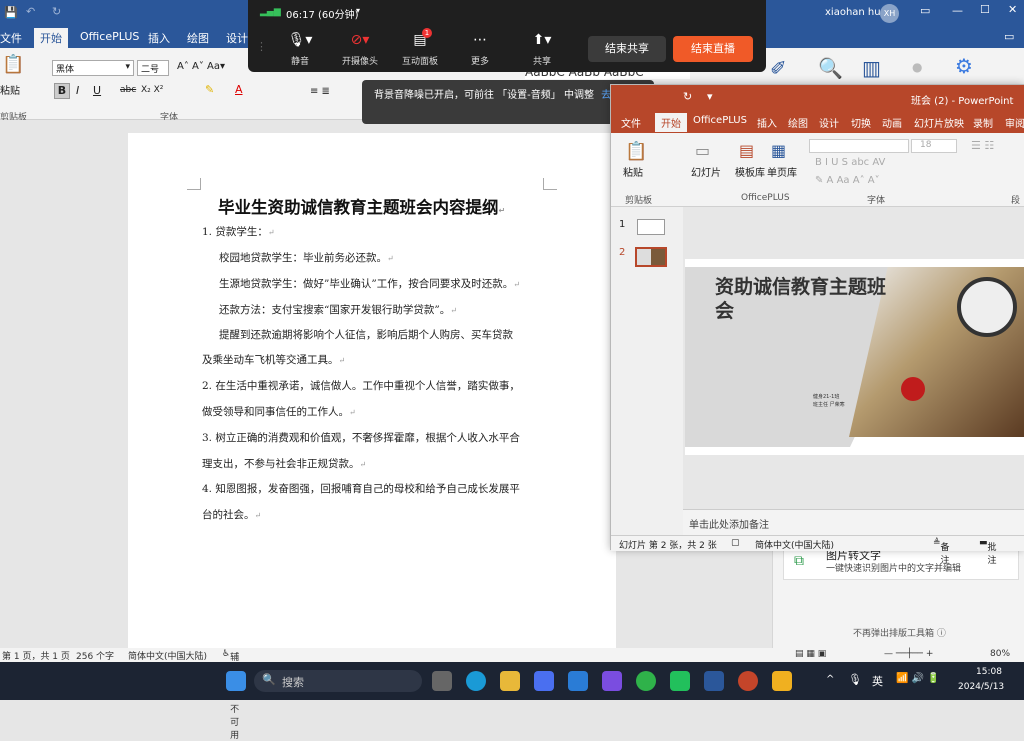  What do you see at coordinates (1014, 122) in the screenshot?
I see `tab-review: 审阅` at bounding box center [1014, 122].